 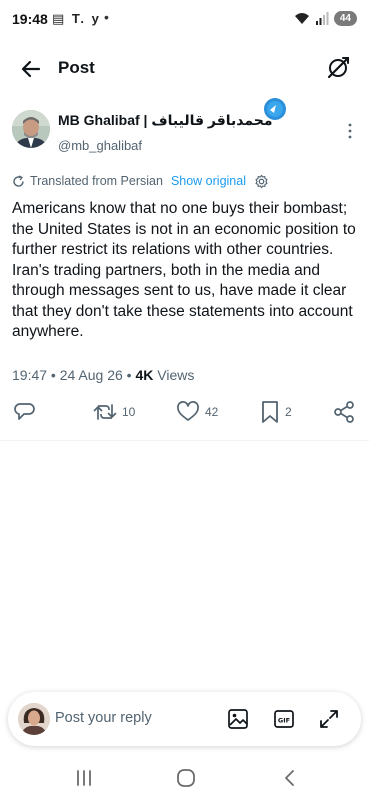 I want to click on home-icon, so click(x=186, y=778).